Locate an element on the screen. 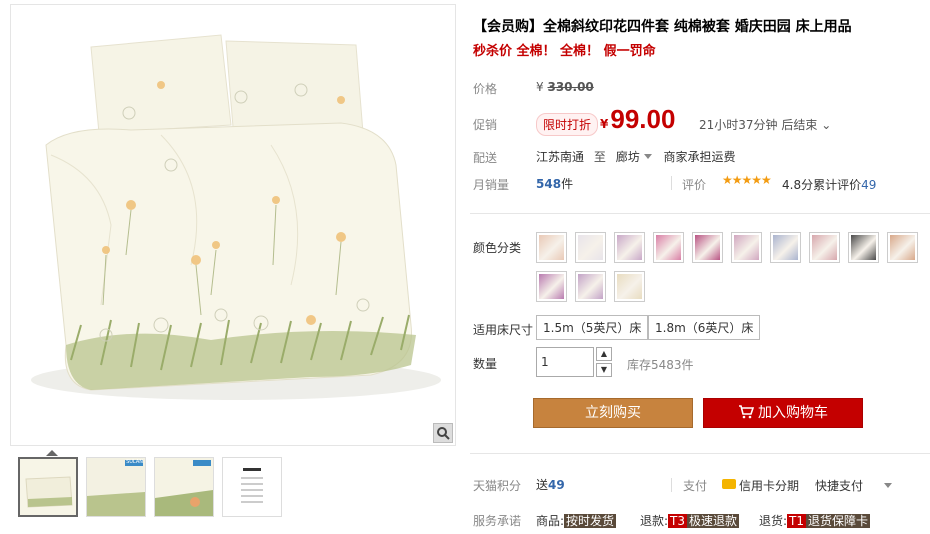  promo-label: 促销 is located at coordinates (485, 125).